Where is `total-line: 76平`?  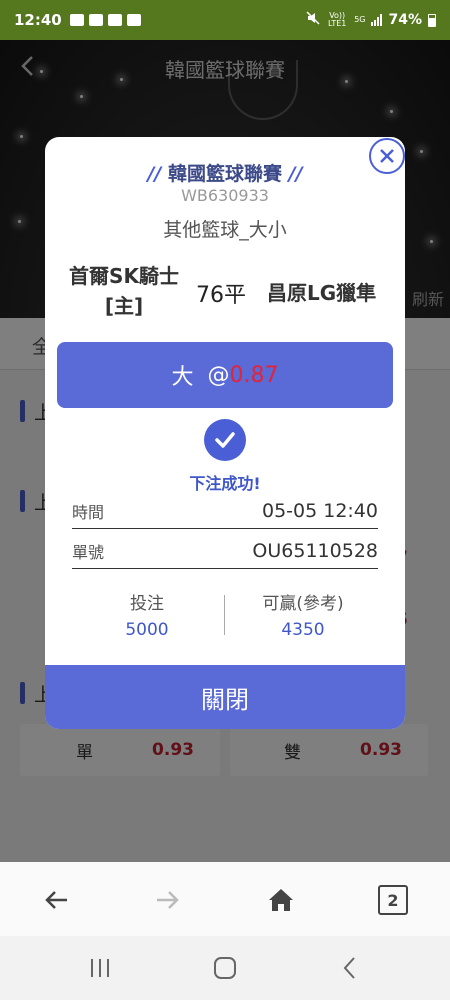
total-line: 76平 is located at coordinates (221, 295).